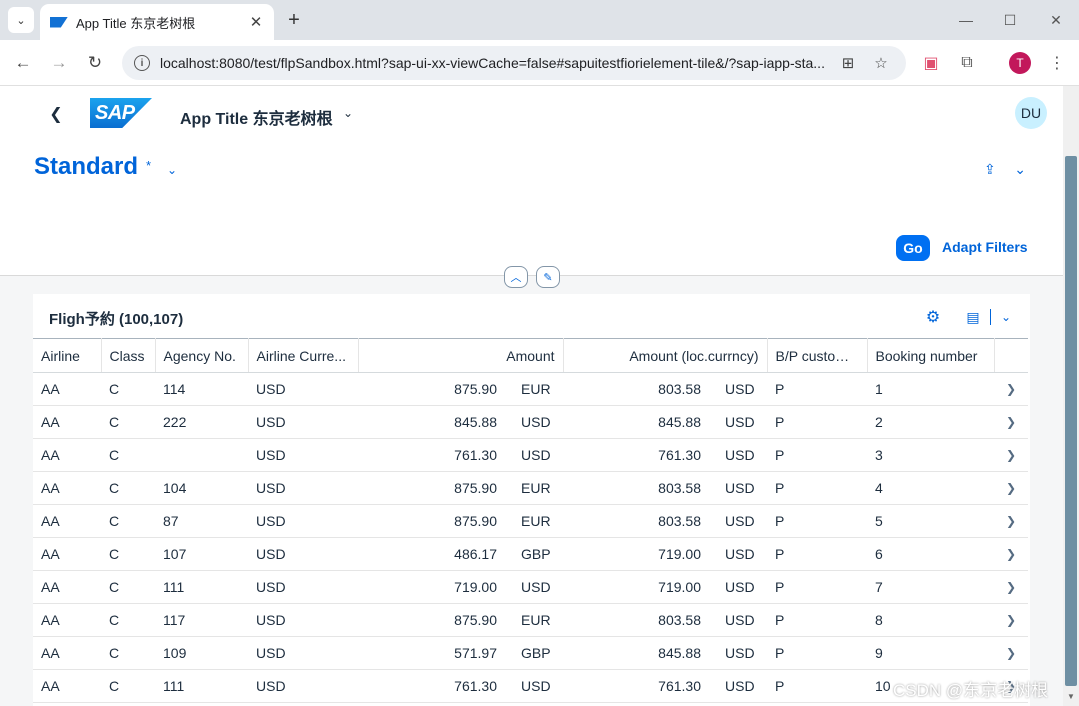  Describe the element at coordinates (530, 554) in the screenshot. I see `table-row: AA C 107 USD 486.17 GBP 719.00 USD P 6 ❯` at that location.